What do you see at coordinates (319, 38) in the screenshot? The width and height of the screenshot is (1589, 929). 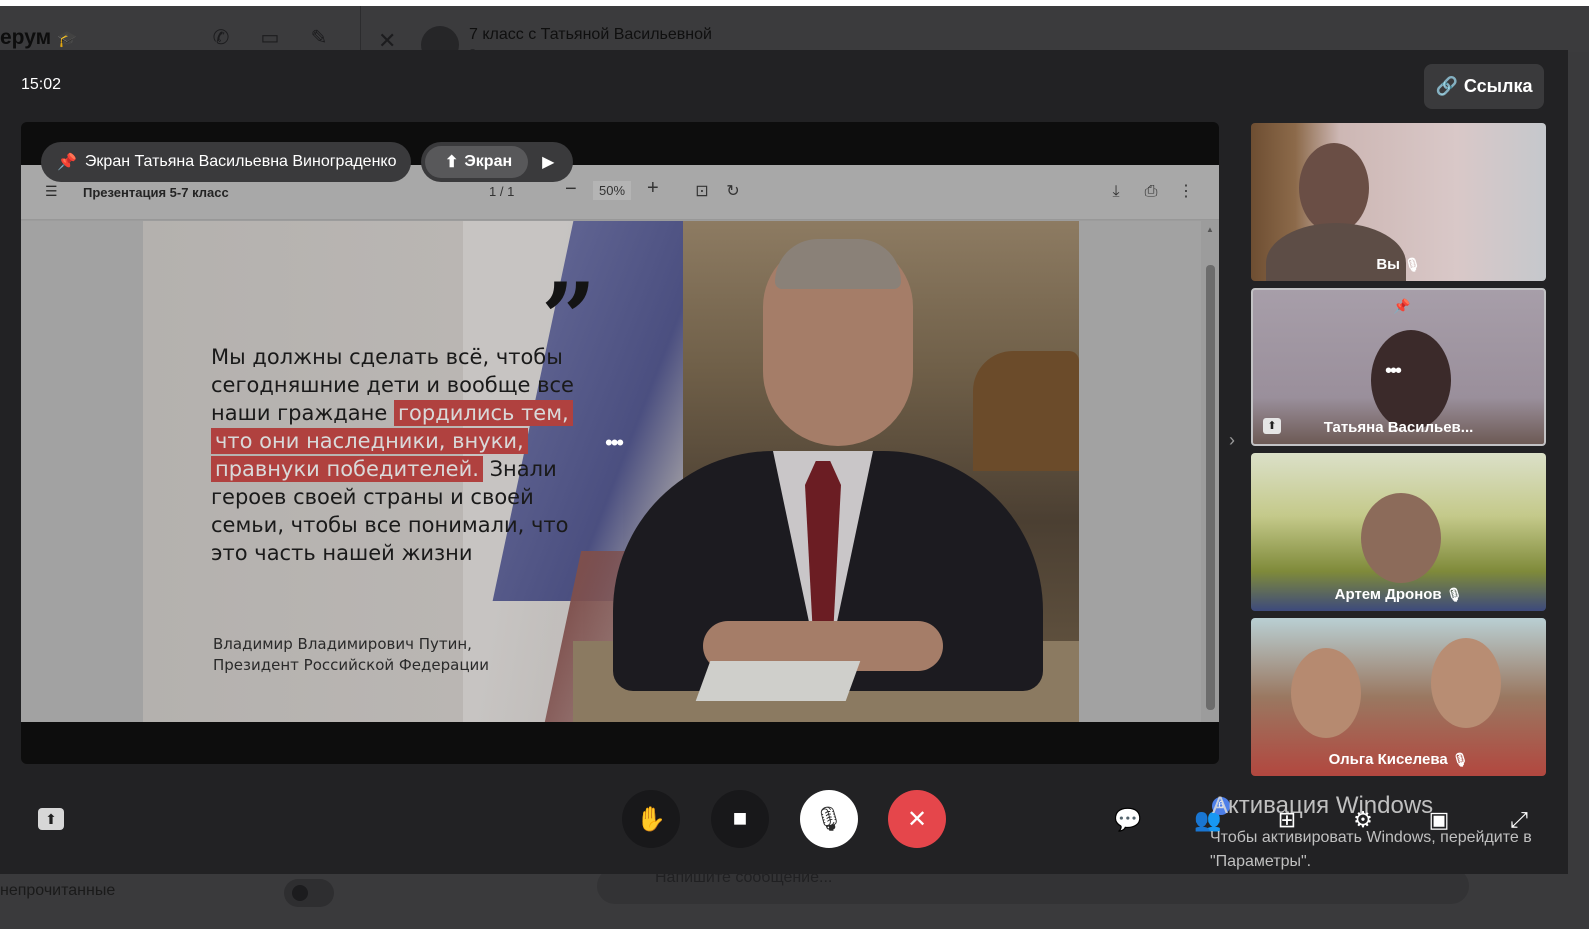 I see `compose-icon: ✎` at bounding box center [319, 38].